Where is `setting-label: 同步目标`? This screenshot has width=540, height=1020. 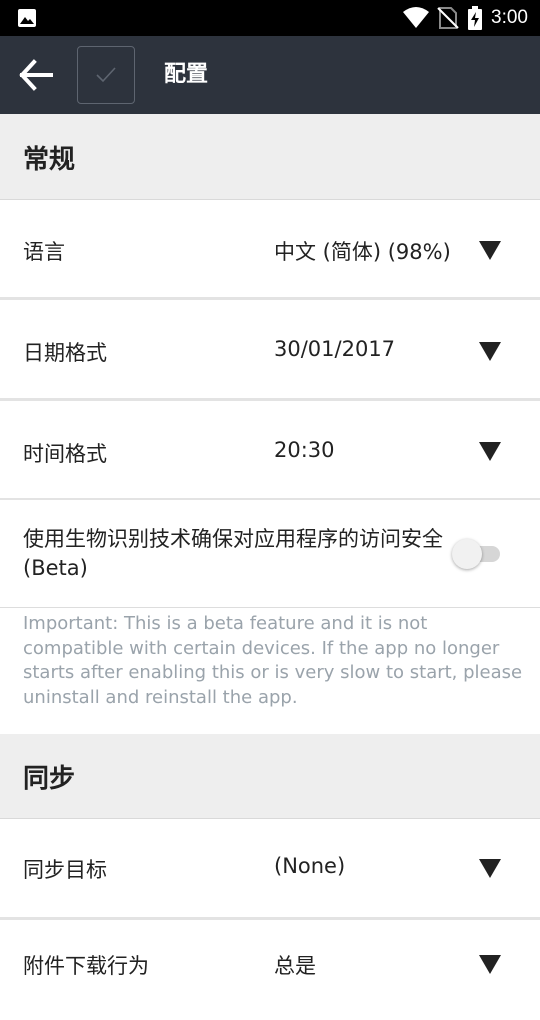 setting-label: 同步目标 is located at coordinates (65, 870).